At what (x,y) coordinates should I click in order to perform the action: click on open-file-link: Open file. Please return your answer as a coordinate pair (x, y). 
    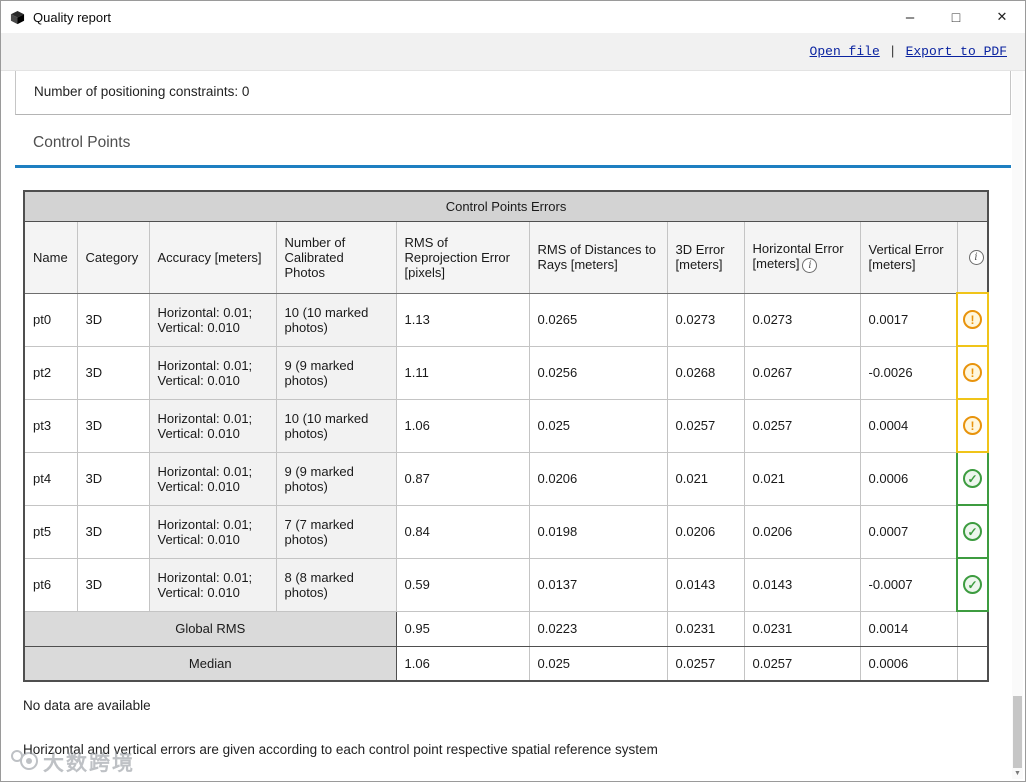
    Looking at the image, I should click on (845, 51).